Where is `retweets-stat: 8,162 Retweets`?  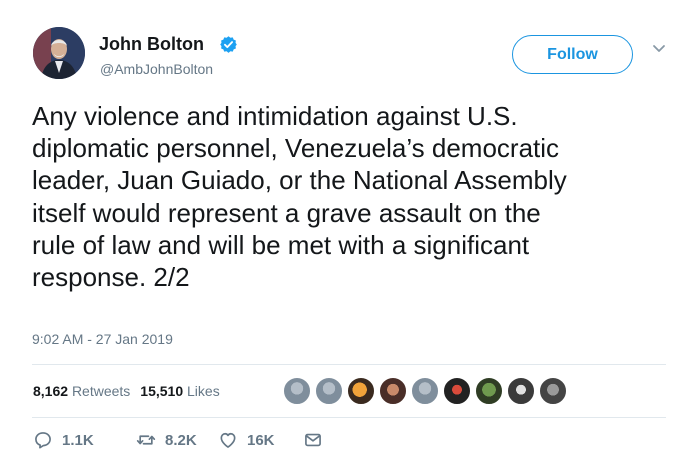 retweets-stat: 8,162 Retweets is located at coordinates (81, 391).